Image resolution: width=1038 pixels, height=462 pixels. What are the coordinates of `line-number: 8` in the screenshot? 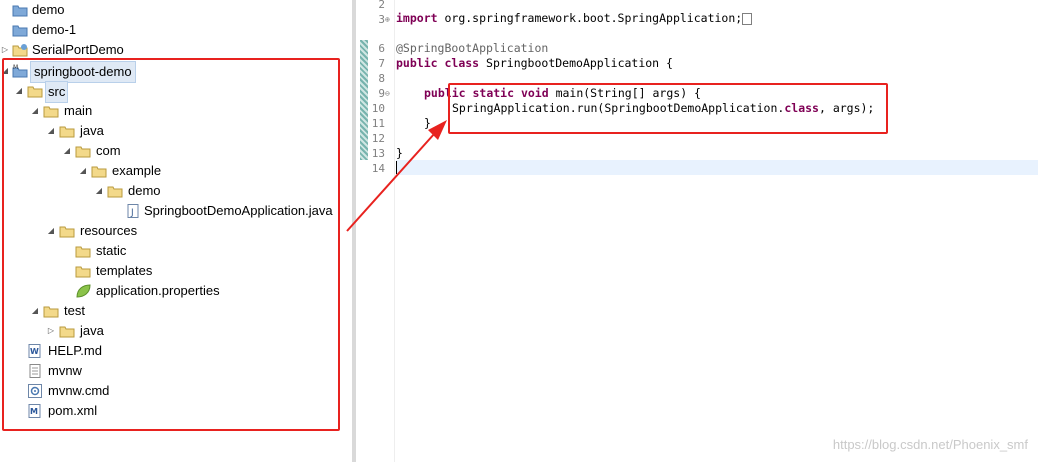 It's located at (381, 78).